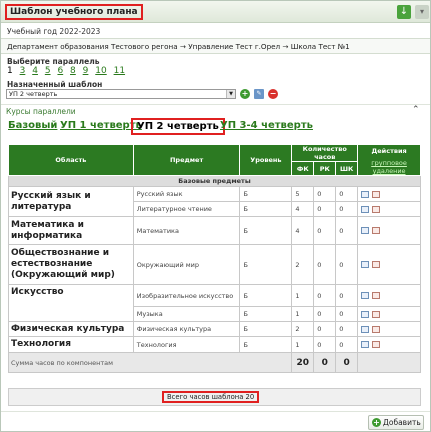 This screenshot has height=432, width=431. I want to click on area-cell: Русский язык и литература, so click(71, 201).